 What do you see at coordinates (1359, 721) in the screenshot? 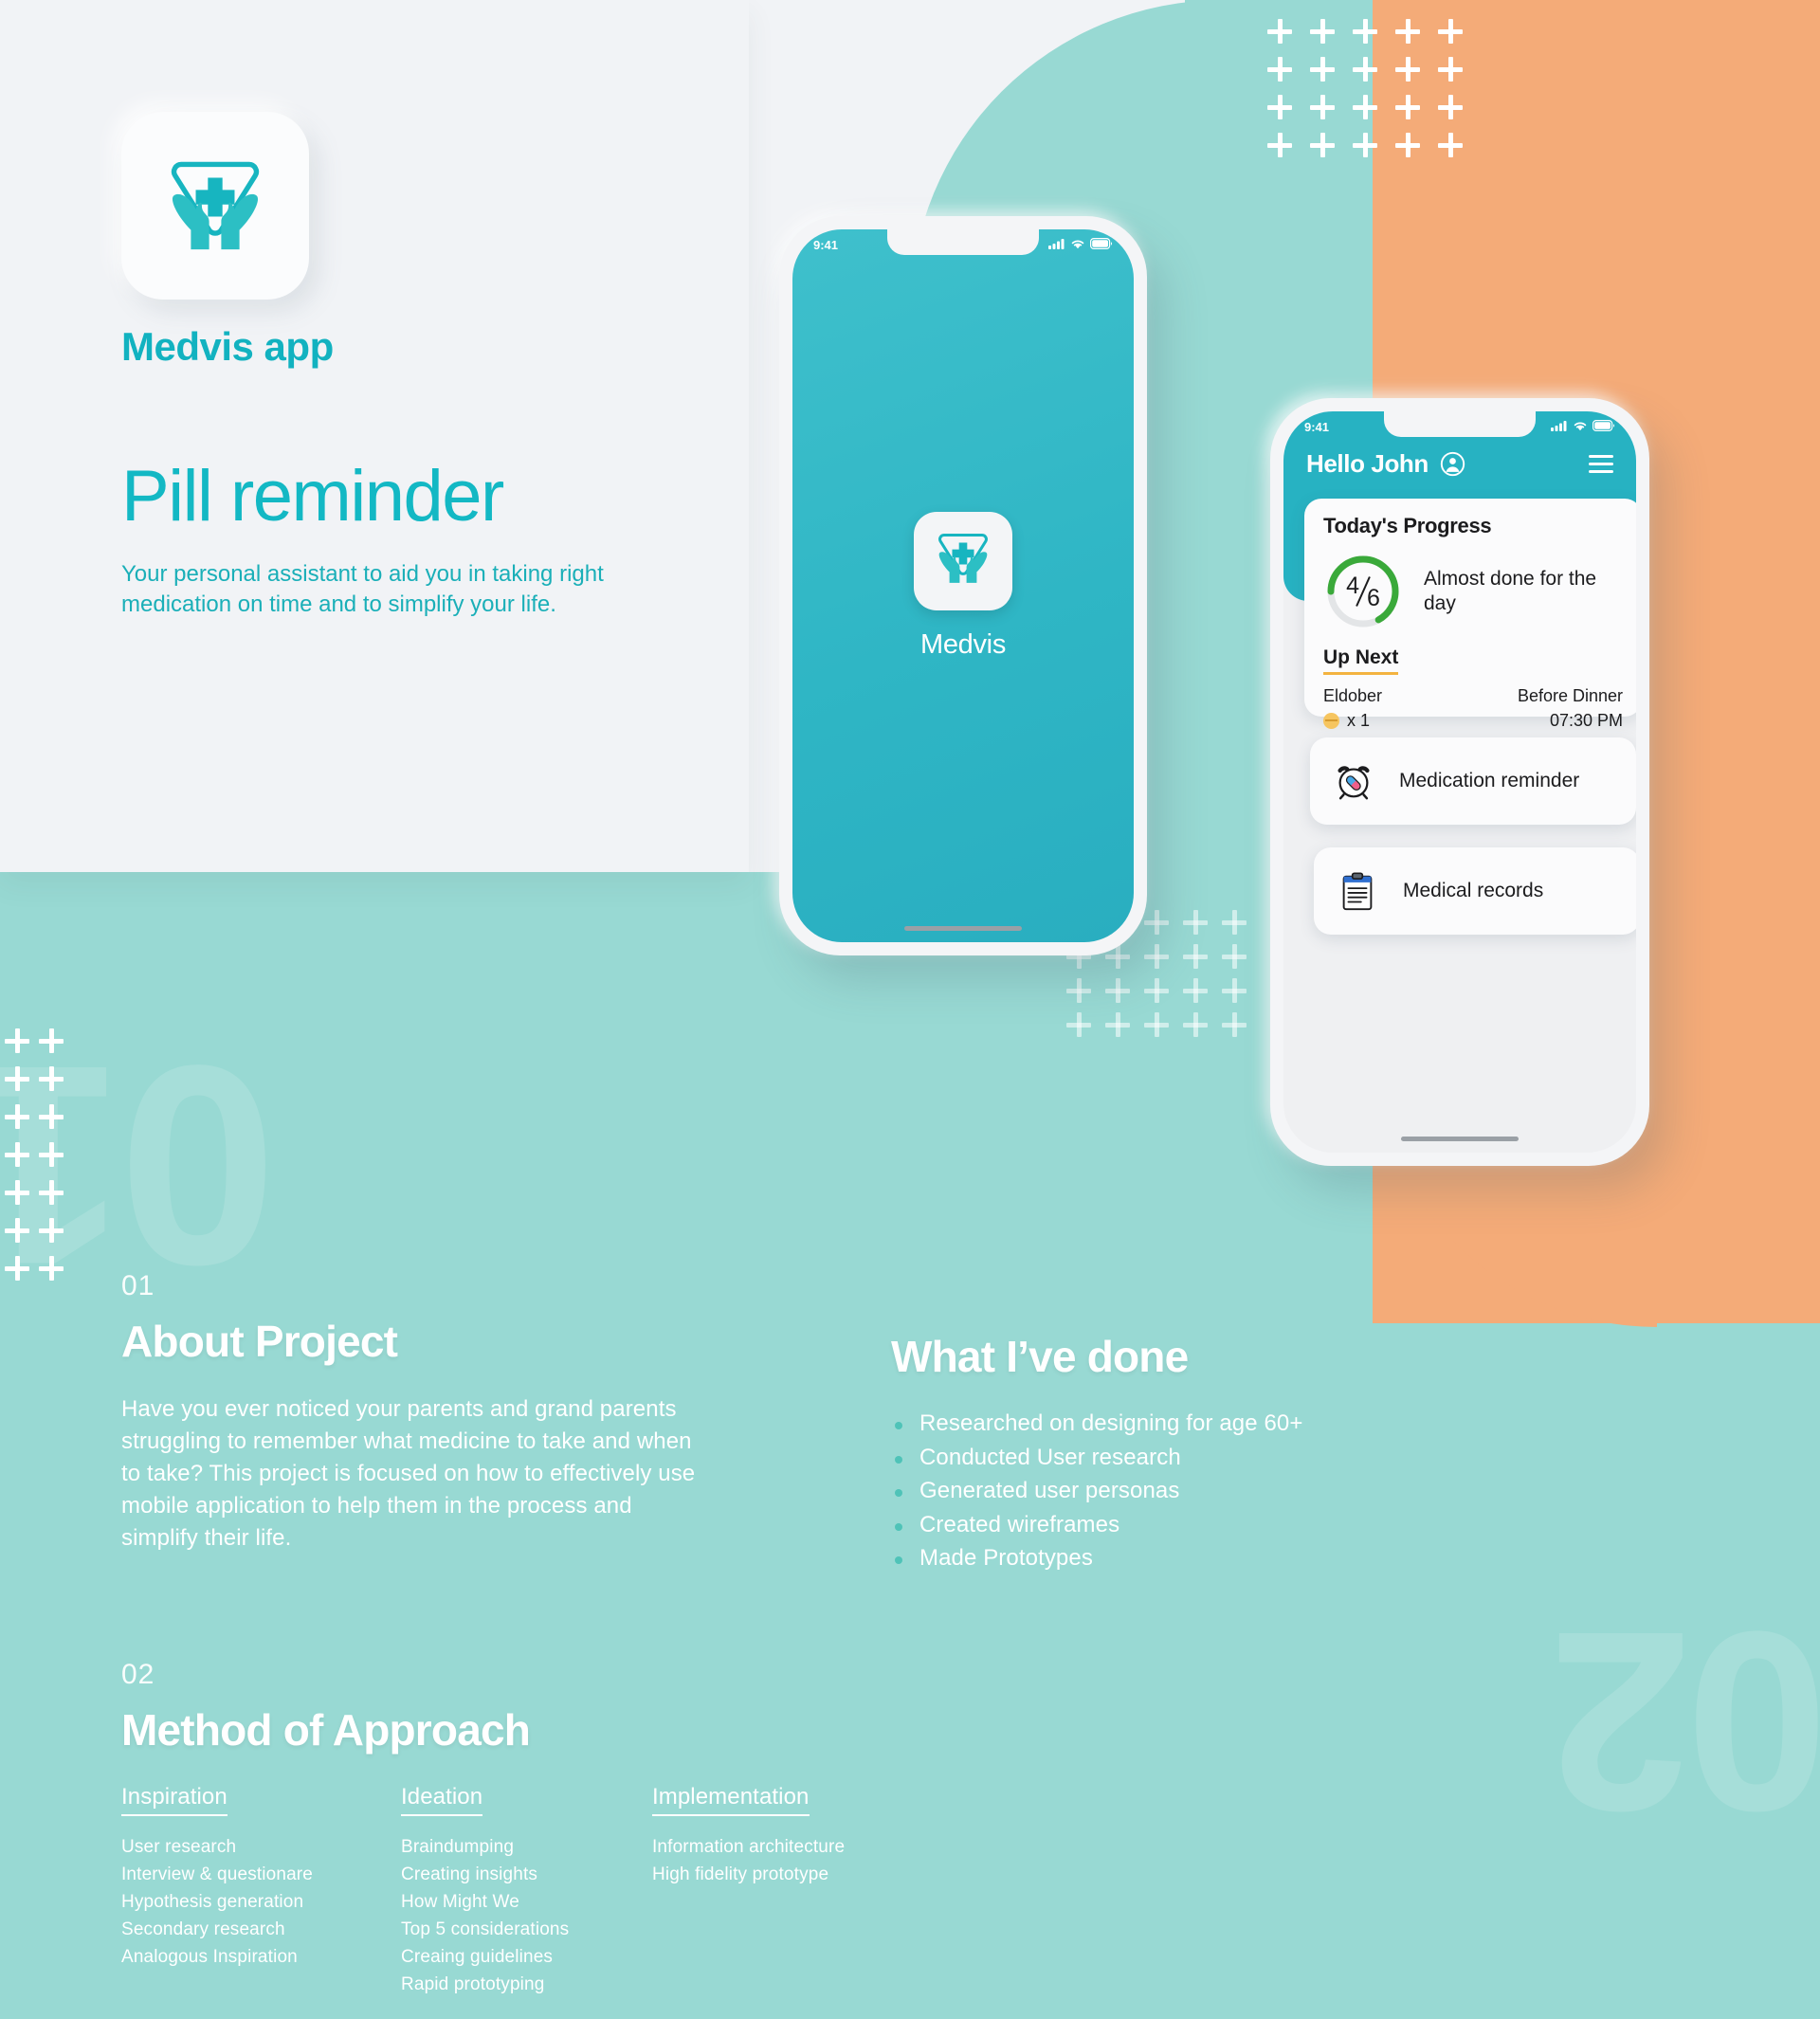
I see `up-next-dose: x 1` at bounding box center [1359, 721].